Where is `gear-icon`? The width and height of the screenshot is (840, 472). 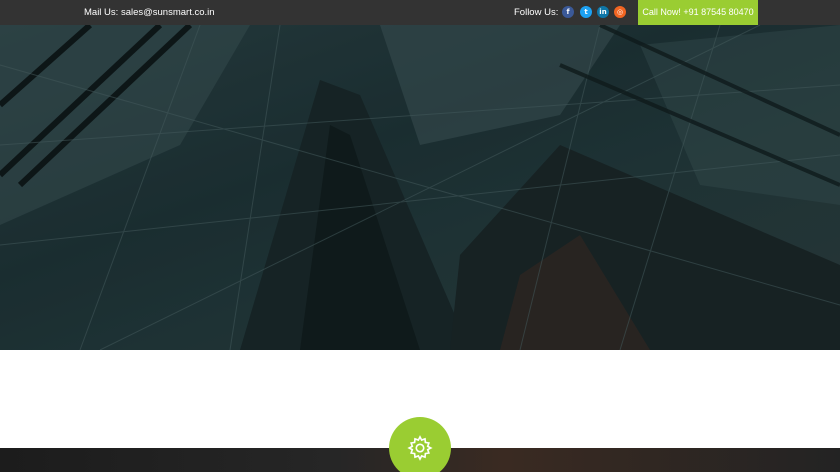 gear-icon is located at coordinates (420, 448).